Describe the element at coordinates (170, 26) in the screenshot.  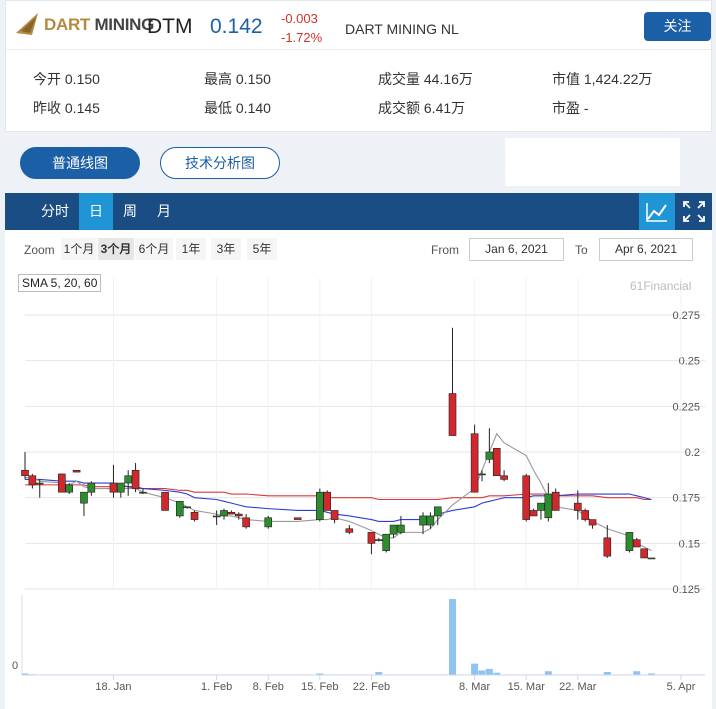
I see `stock-symbol: DTM` at that location.